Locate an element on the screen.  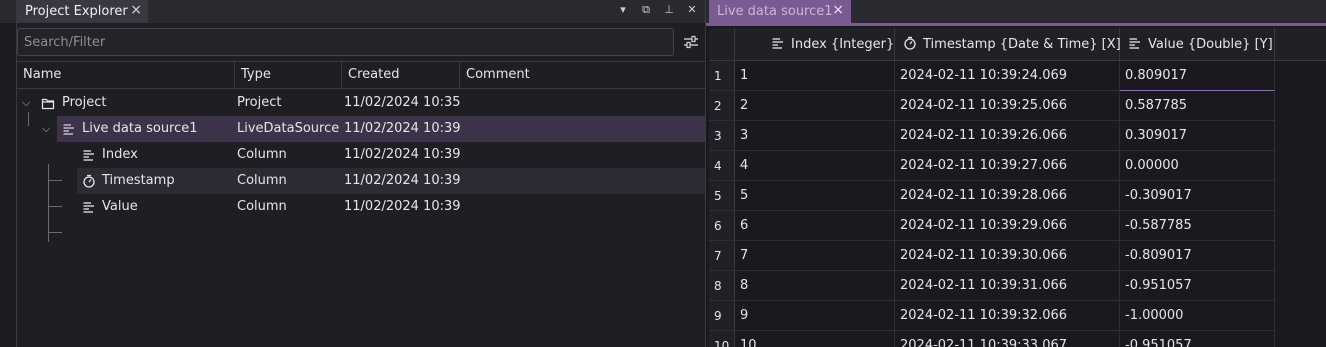
column-header-value: Value {Double} [Y] is located at coordinates (1197, 44).